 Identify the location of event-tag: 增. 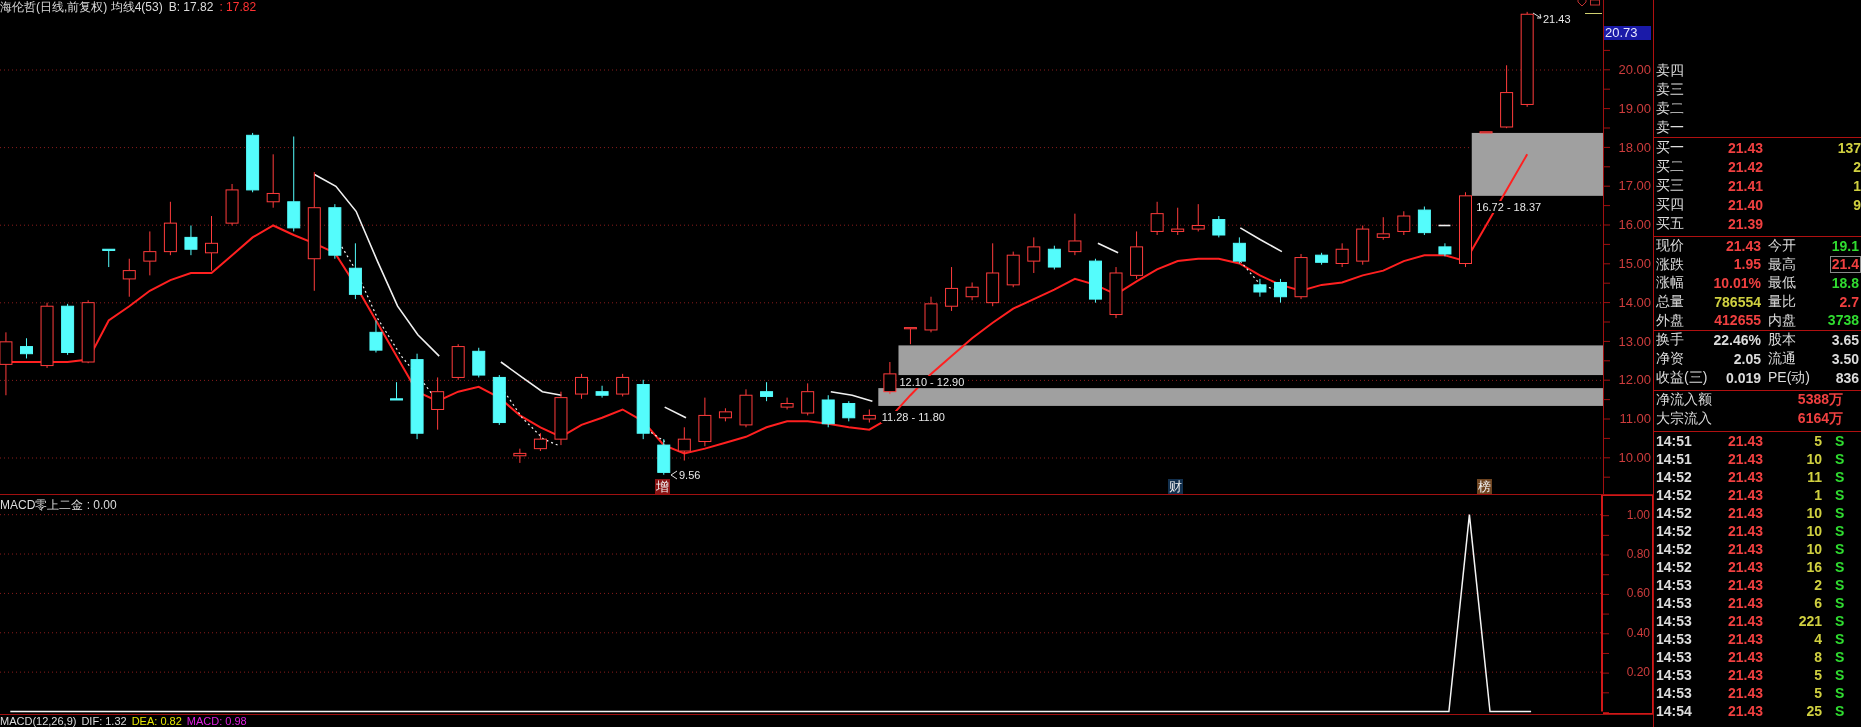
(662, 486).